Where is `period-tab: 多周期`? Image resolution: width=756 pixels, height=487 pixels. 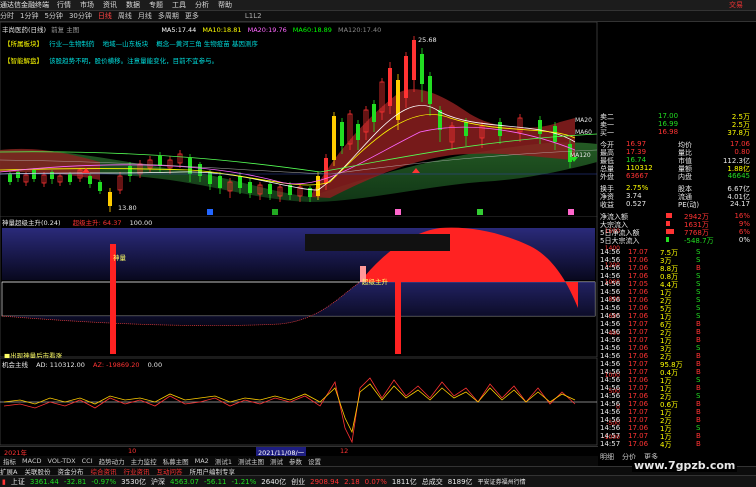
period-tab: 多周期 is located at coordinates (168, 16).